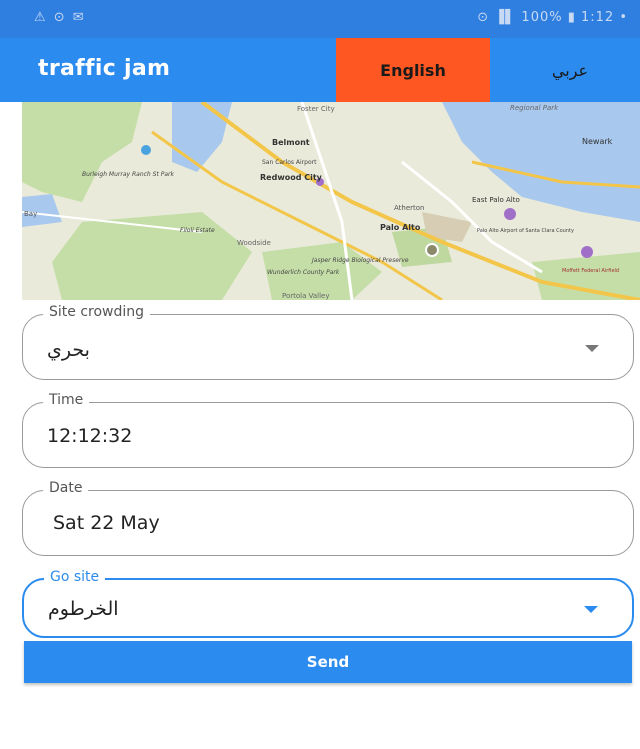  What do you see at coordinates (597, 141) in the screenshot?
I see `map-label: Newark` at bounding box center [597, 141].